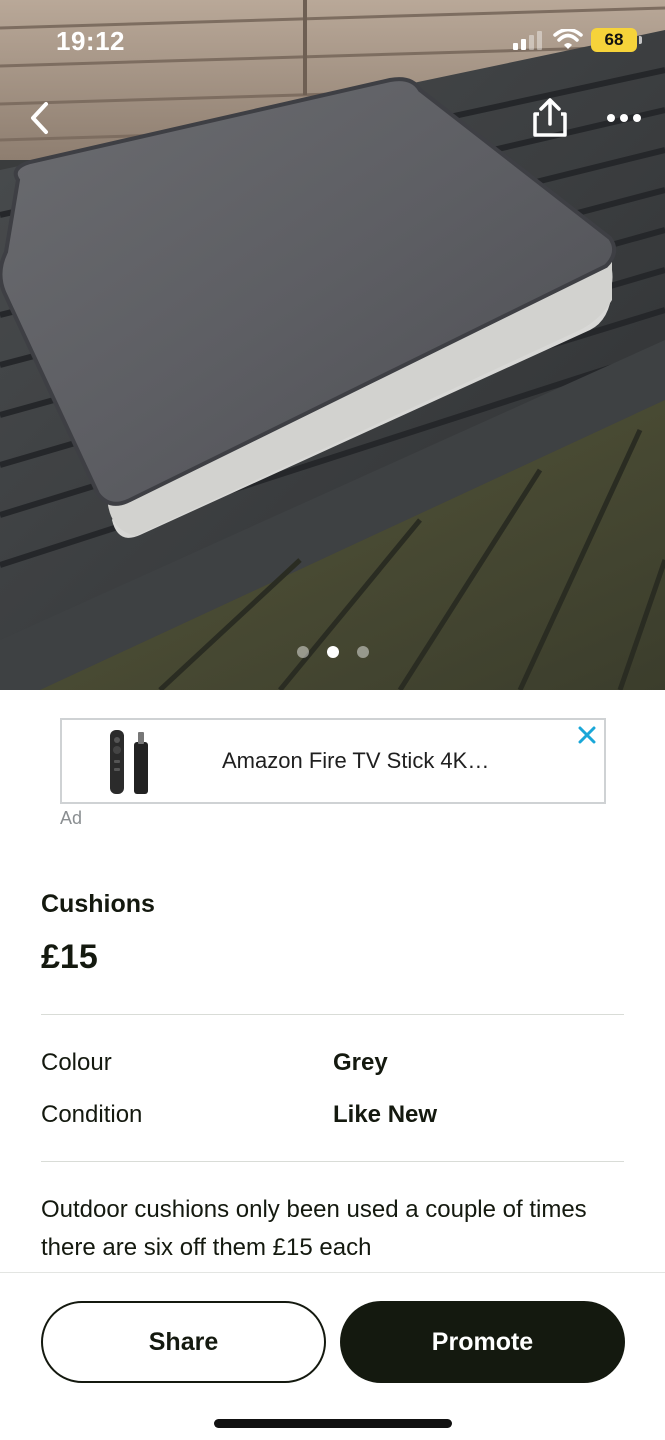 The image size is (665, 1440). What do you see at coordinates (332, 40) in the screenshot?
I see `status-bar: 19:12 68` at bounding box center [332, 40].